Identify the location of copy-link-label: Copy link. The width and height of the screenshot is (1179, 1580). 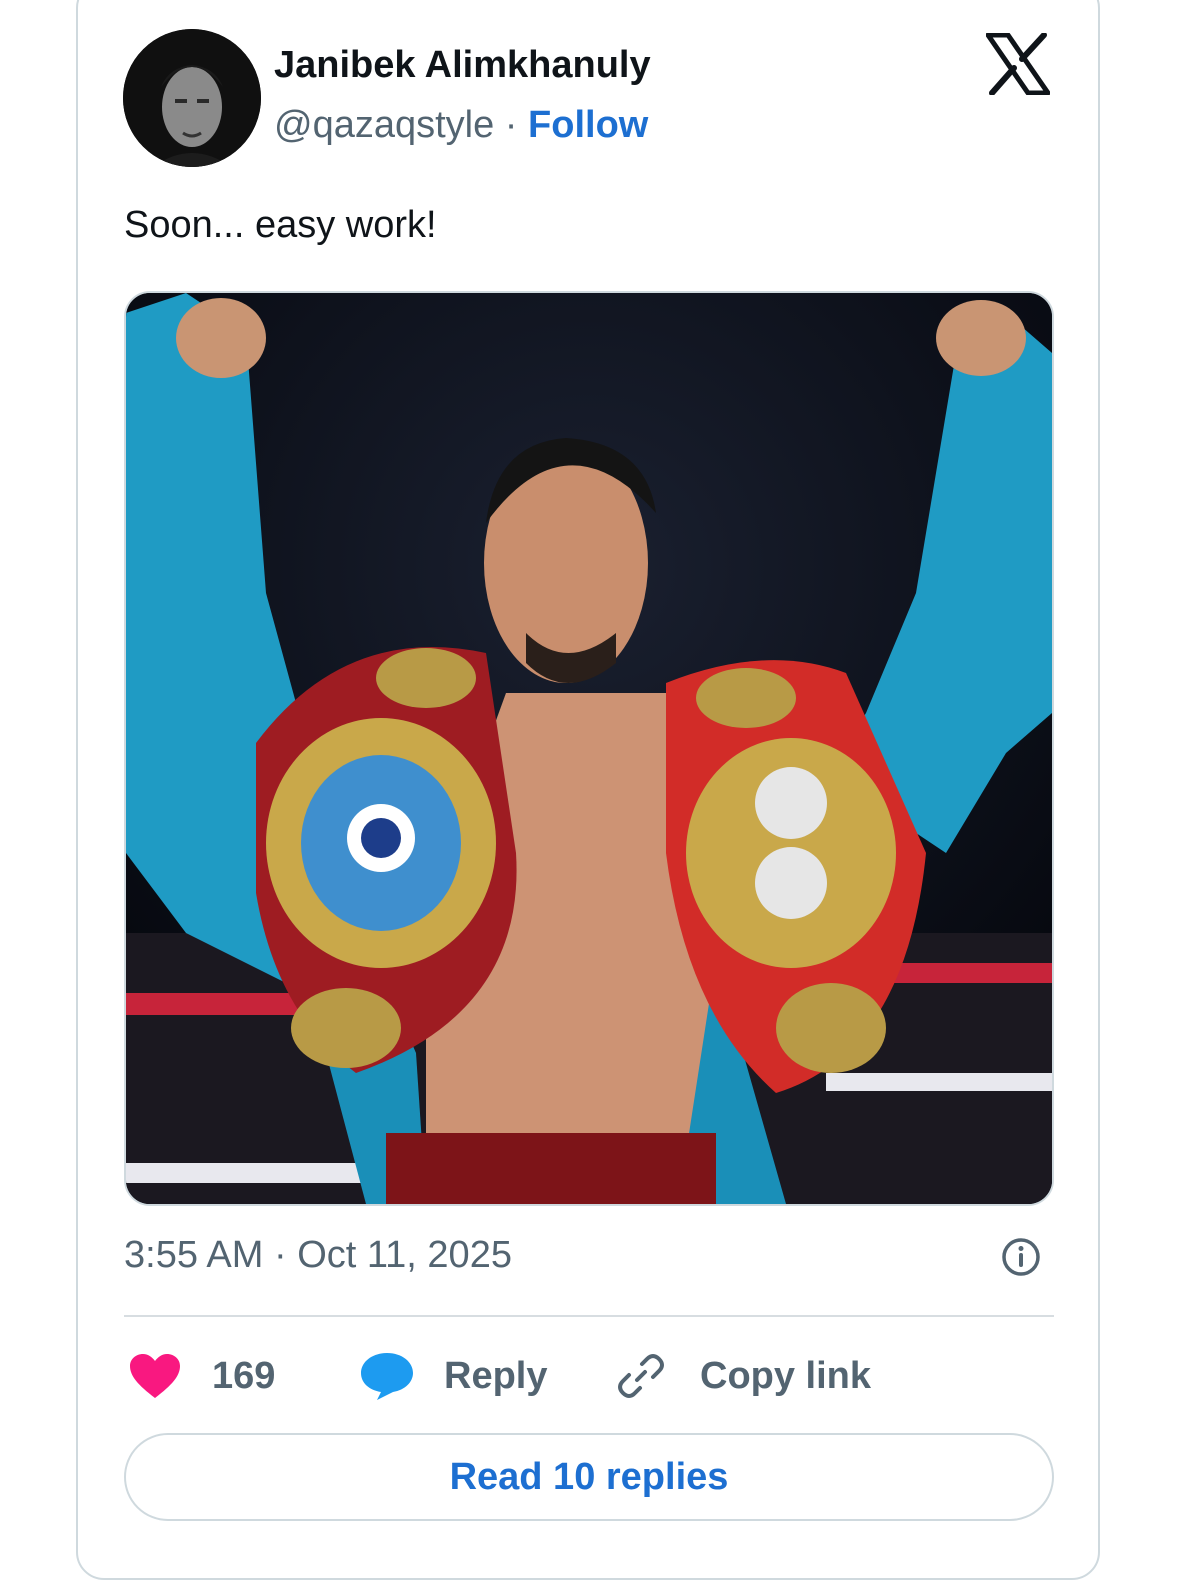
(786, 1375).